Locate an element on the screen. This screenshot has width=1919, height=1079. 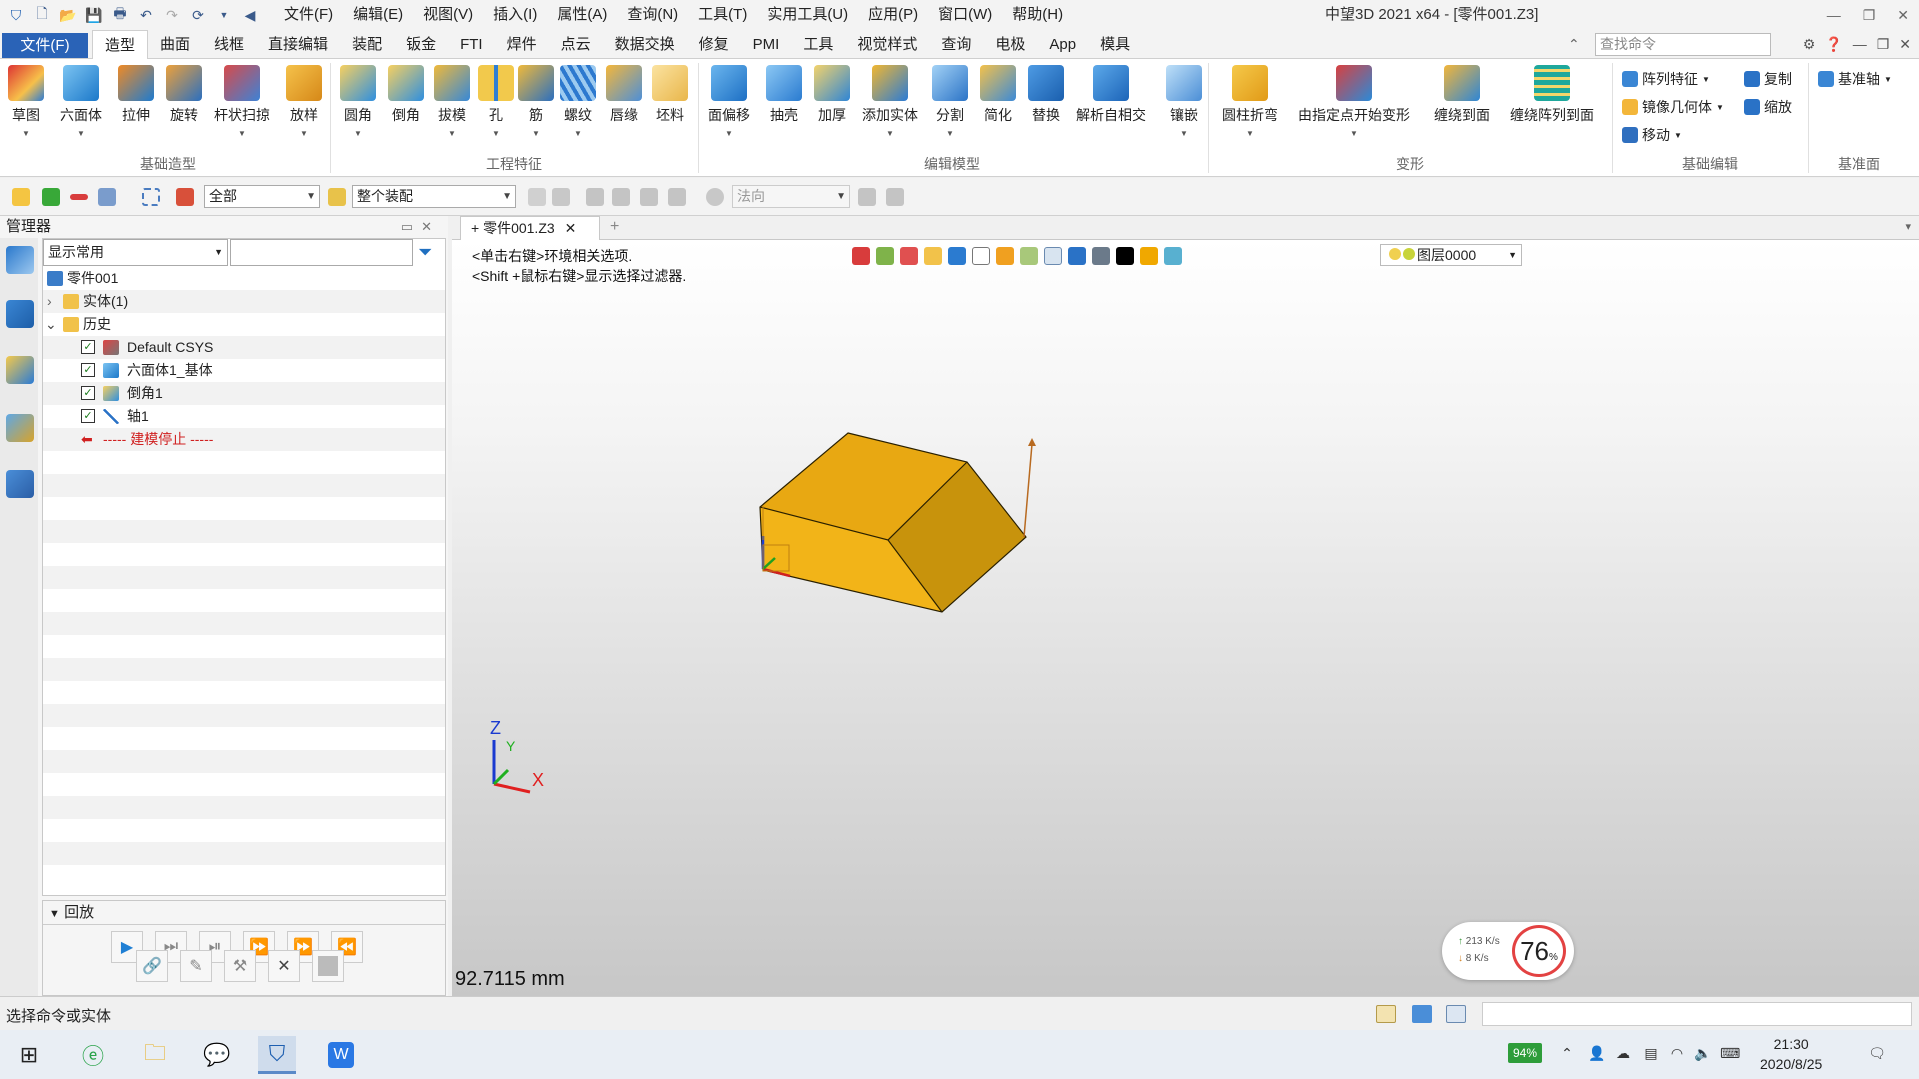
minimize-icon: — is located at coordinates (1834, 15).